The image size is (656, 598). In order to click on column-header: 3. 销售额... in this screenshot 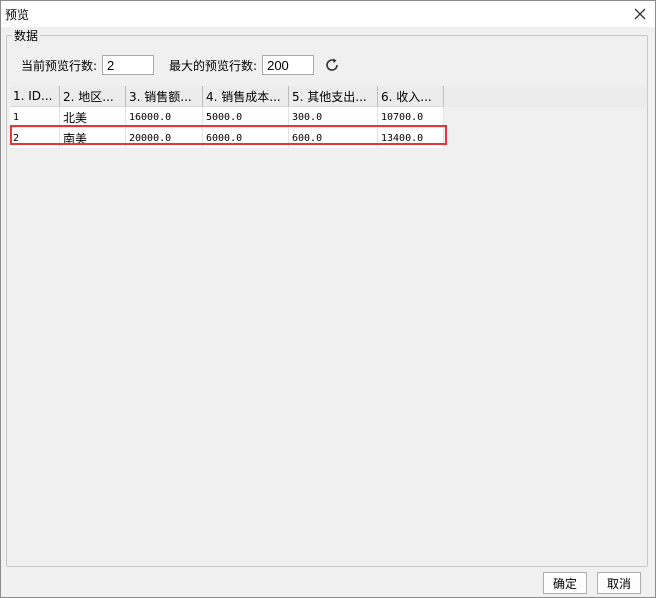, I will do `click(164, 96)`.